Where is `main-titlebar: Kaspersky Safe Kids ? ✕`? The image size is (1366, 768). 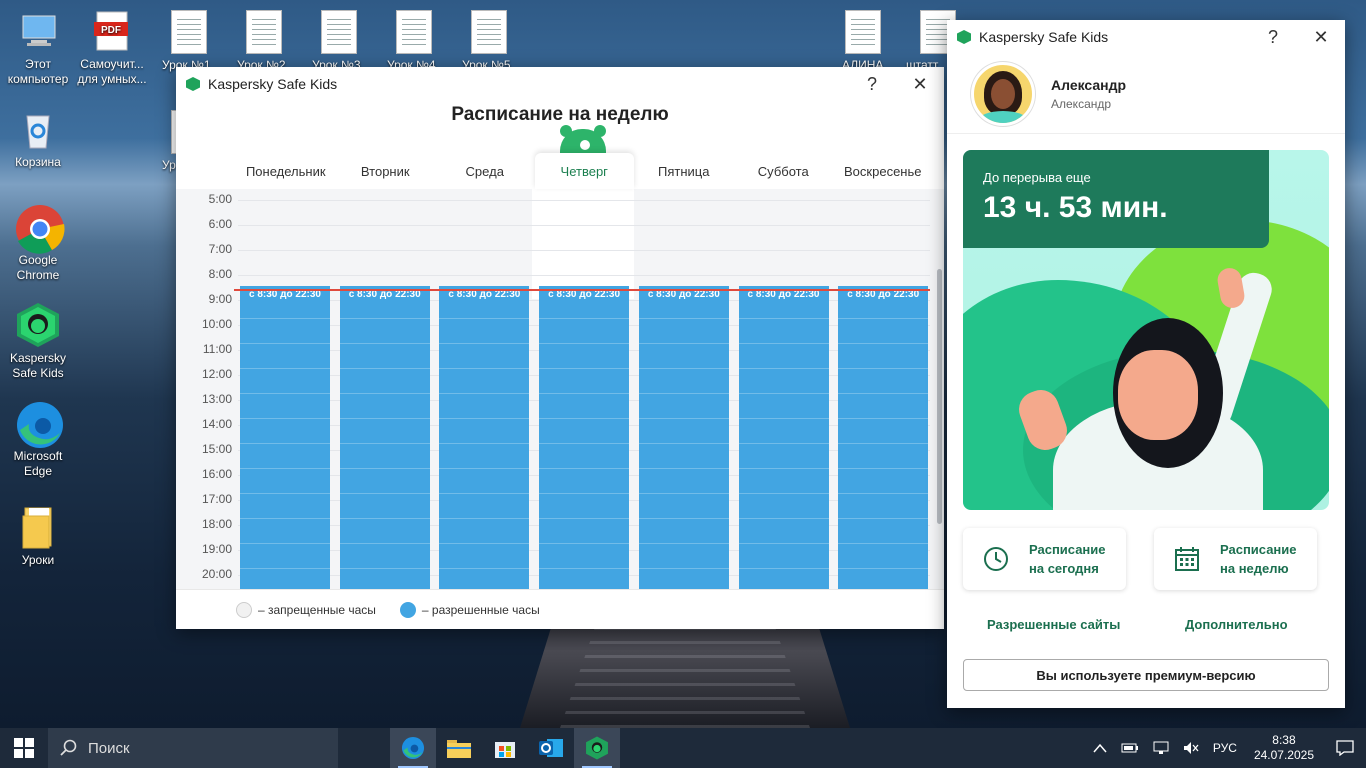
main-titlebar: Kaspersky Safe Kids ? ✕ is located at coordinates (1146, 37).